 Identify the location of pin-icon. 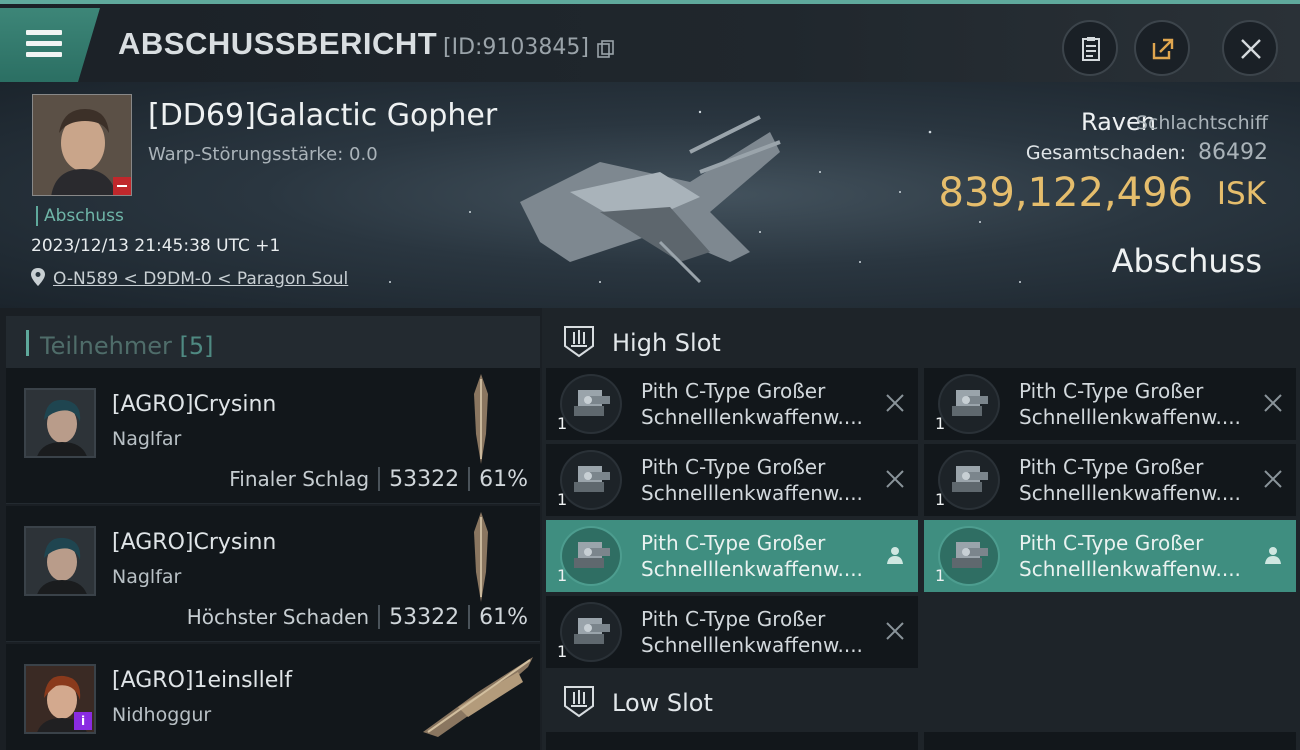
(38, 277).